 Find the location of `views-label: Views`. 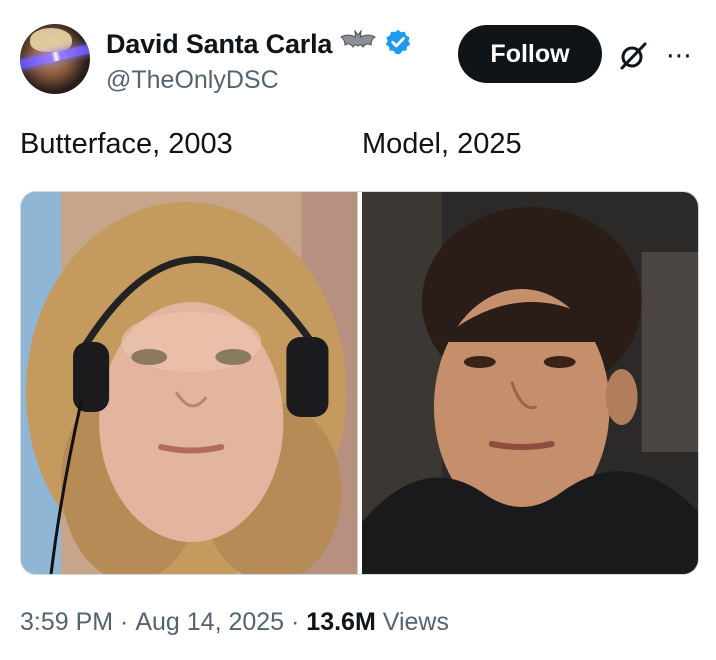

views-label: Views is located at coordinates (412, 622).